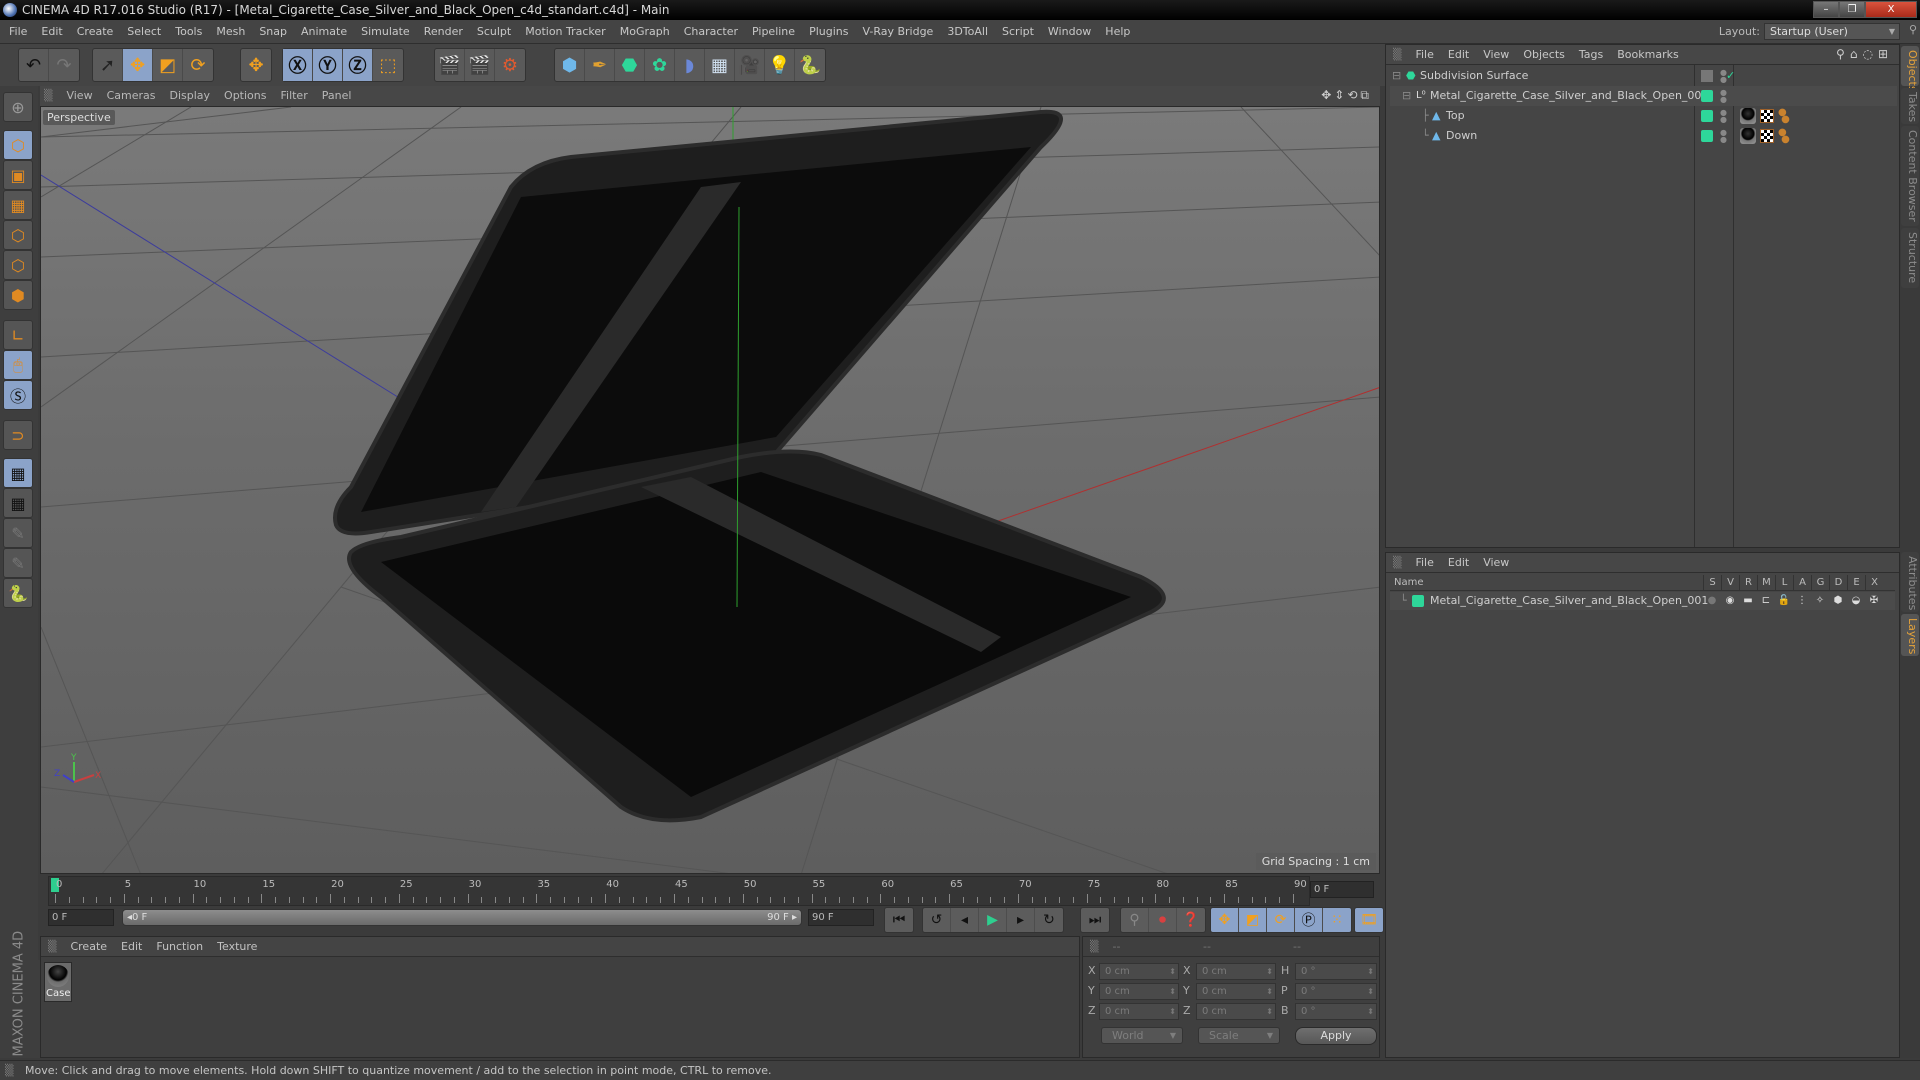  Describe the element at coordinates (18, 175) in the screenshot. I see `texture-mode-icon: ▣` at that location.